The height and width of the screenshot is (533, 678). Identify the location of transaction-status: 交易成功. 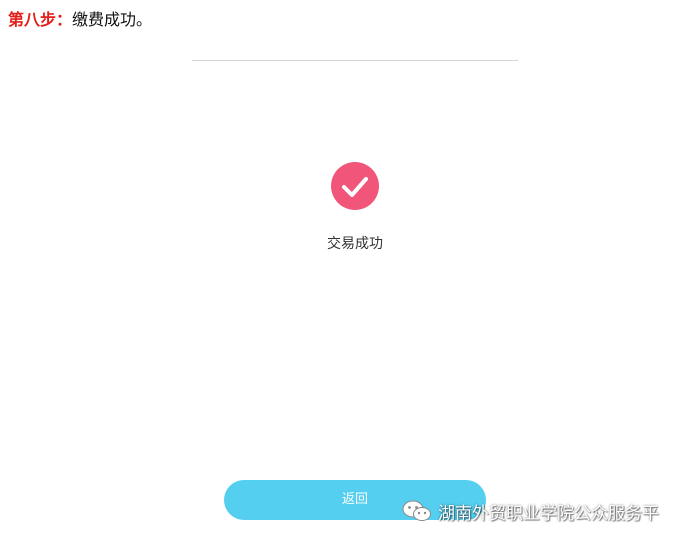
(355, 244).